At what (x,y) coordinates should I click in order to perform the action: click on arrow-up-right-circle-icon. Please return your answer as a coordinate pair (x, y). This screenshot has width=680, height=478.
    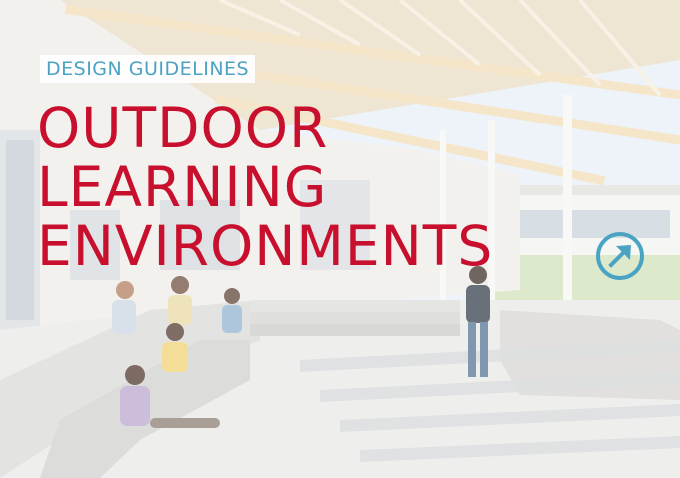
    Looking at the image, I should click on (620, 256).